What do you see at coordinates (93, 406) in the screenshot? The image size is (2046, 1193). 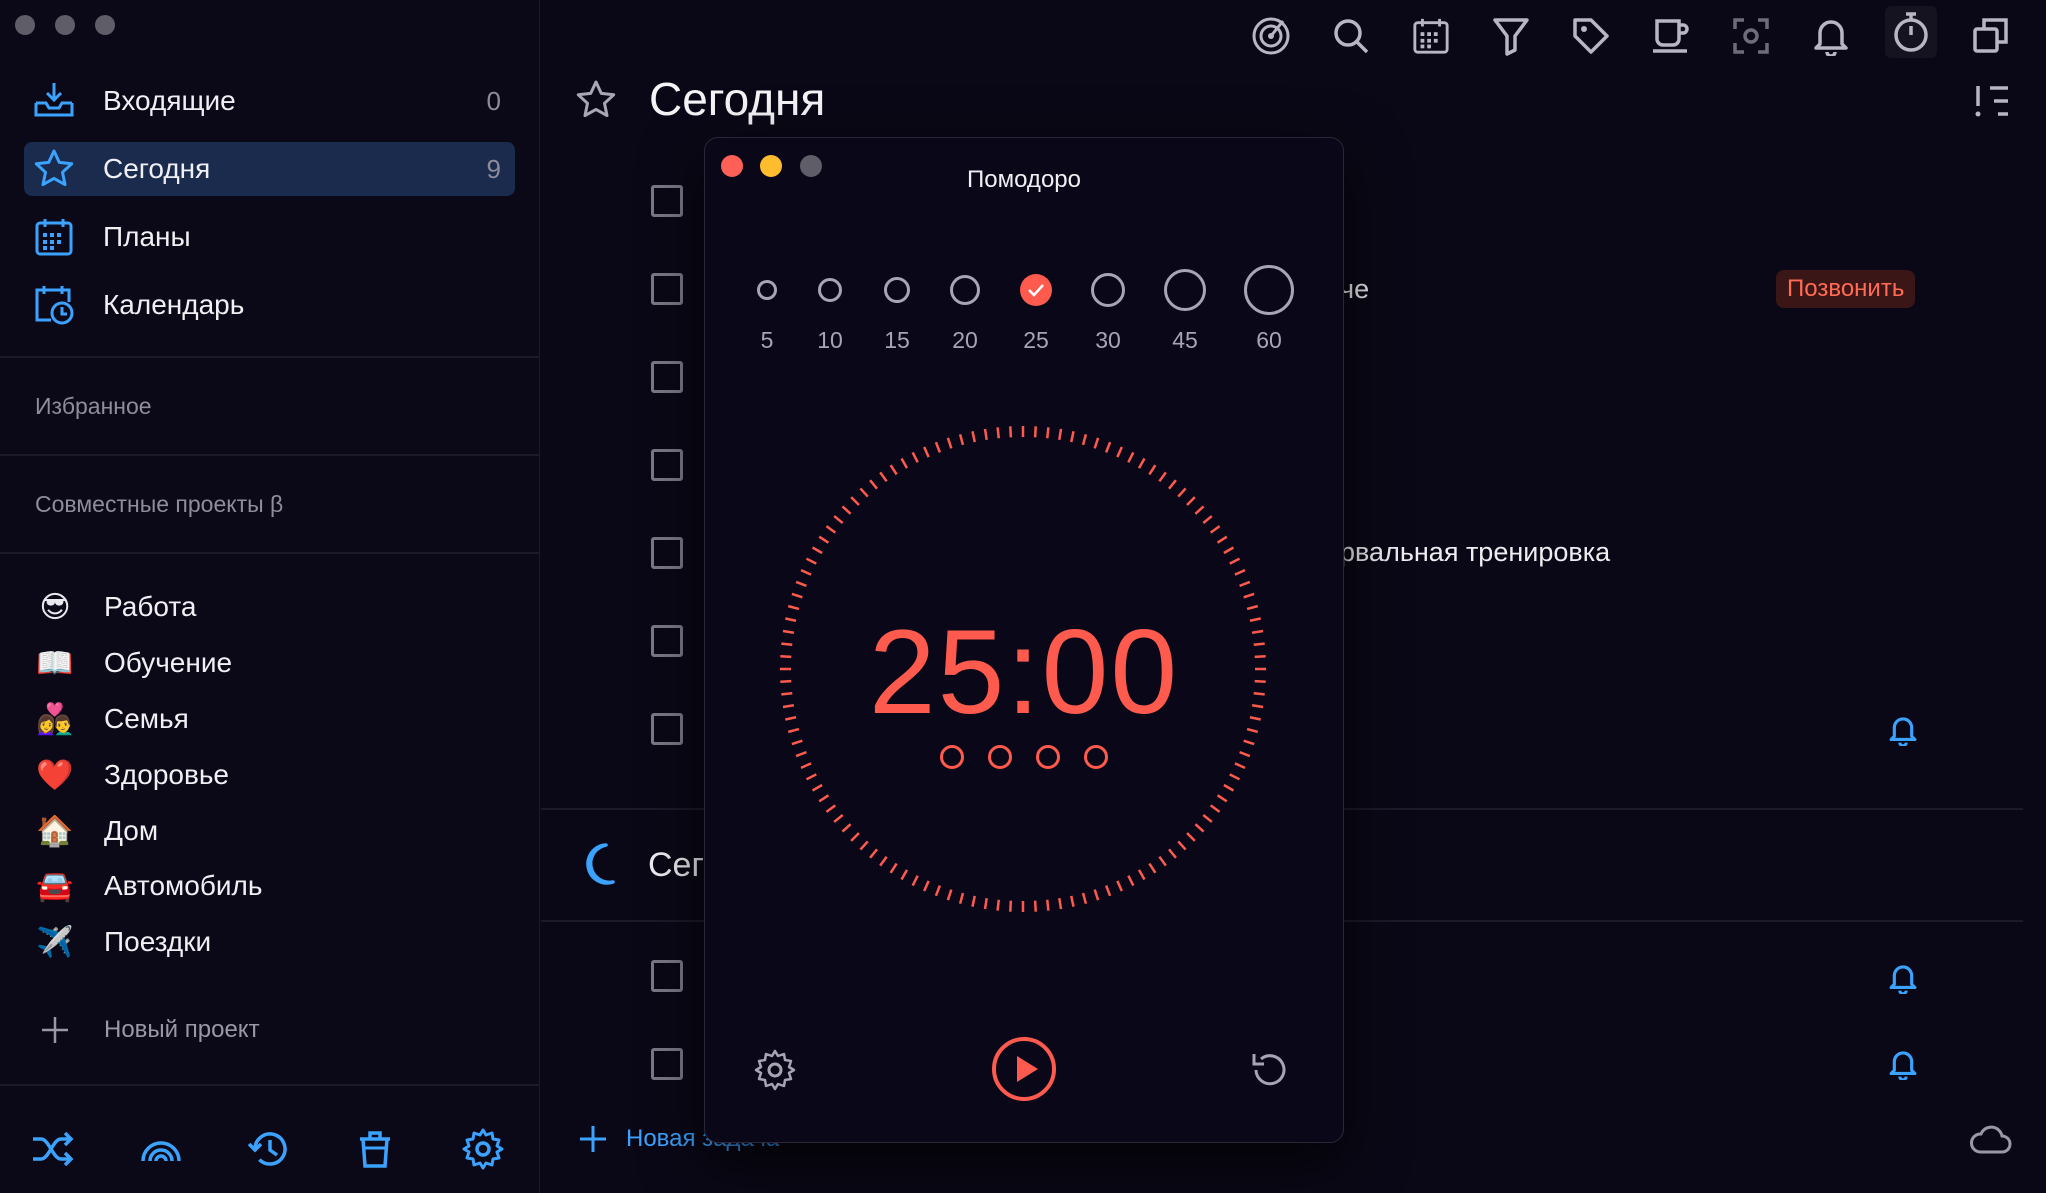 I see `favorites-header: Избранное` at bounding box center [93, 406].